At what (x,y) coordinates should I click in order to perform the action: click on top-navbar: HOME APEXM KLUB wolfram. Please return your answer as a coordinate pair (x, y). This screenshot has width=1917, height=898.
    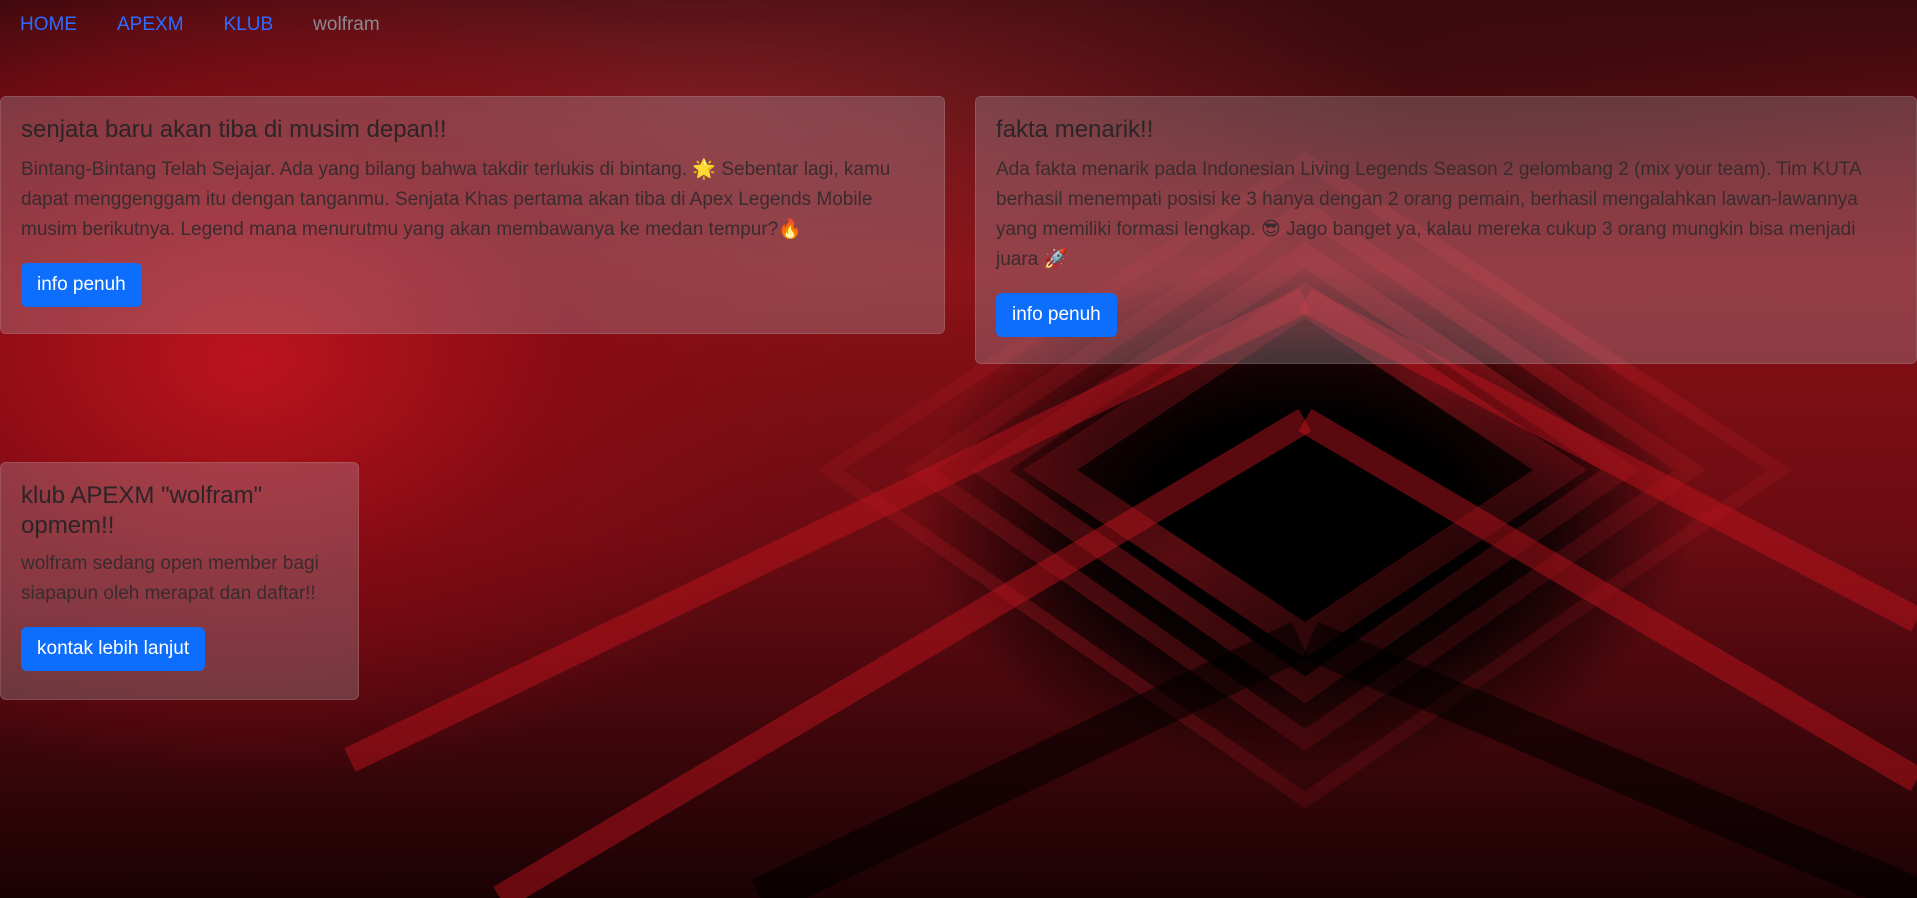
    Looking at the image, I should click on (190, 25).